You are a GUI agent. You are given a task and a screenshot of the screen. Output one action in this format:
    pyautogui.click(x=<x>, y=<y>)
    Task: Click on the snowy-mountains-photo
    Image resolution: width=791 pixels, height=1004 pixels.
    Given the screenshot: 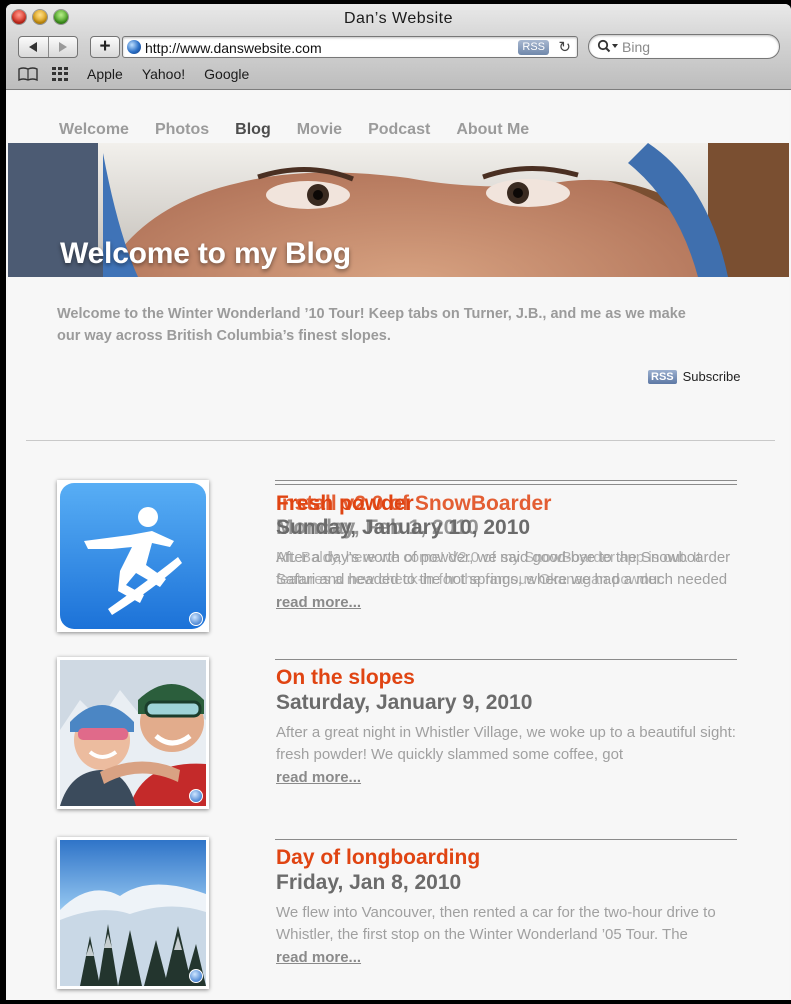 What is the action you would take?
    pyautogui.click(x=133, y=935)
    